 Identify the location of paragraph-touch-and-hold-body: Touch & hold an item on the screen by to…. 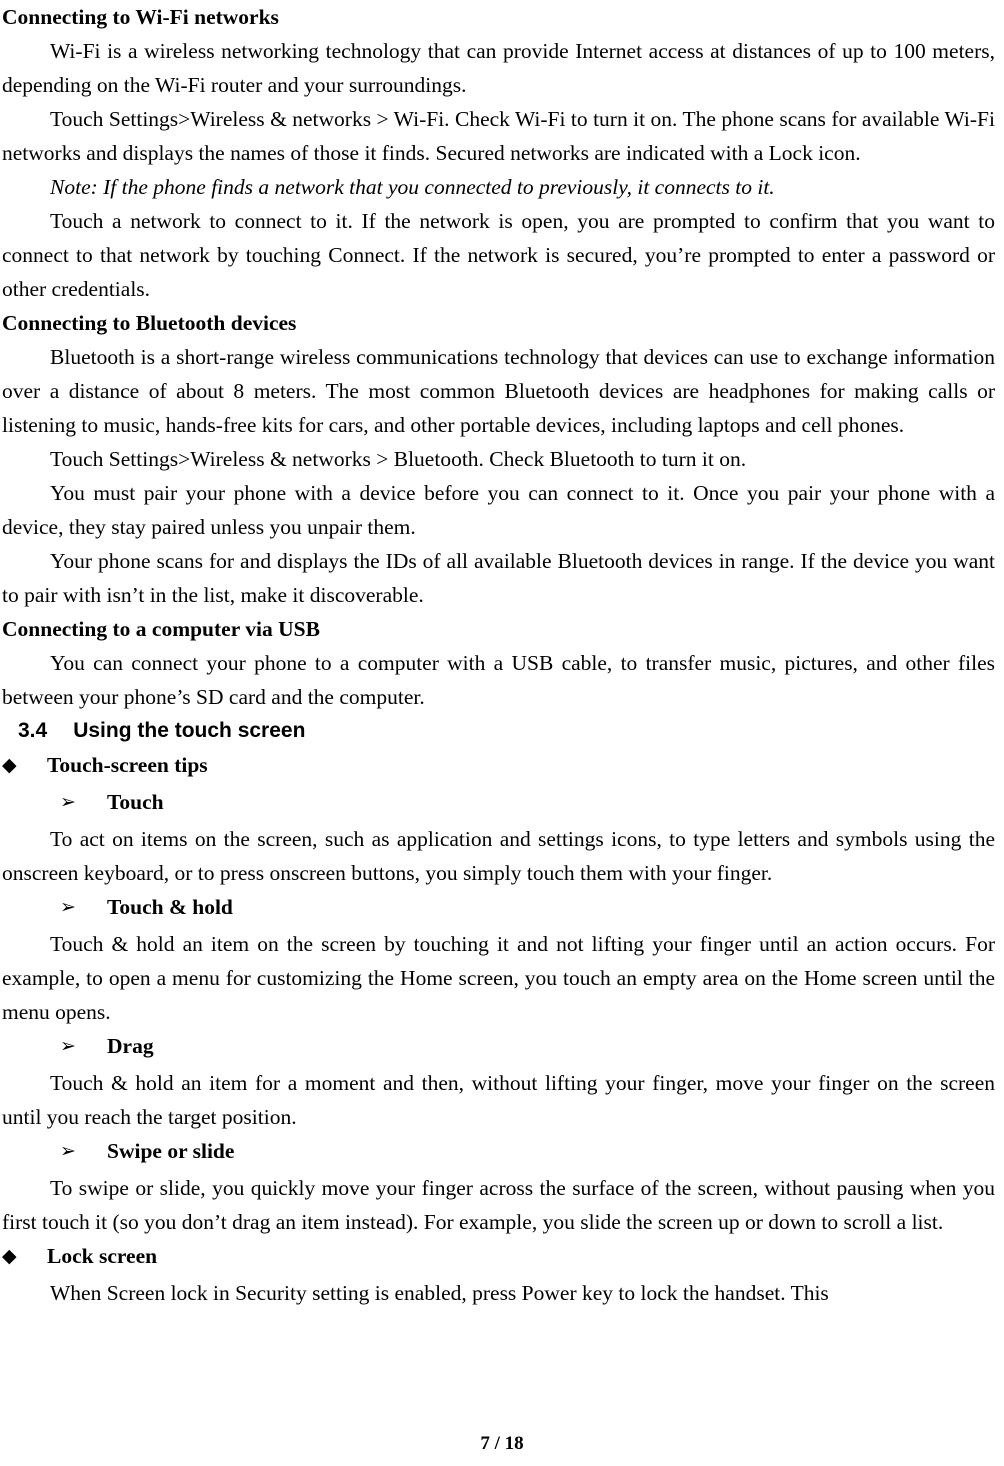
(498, 978).